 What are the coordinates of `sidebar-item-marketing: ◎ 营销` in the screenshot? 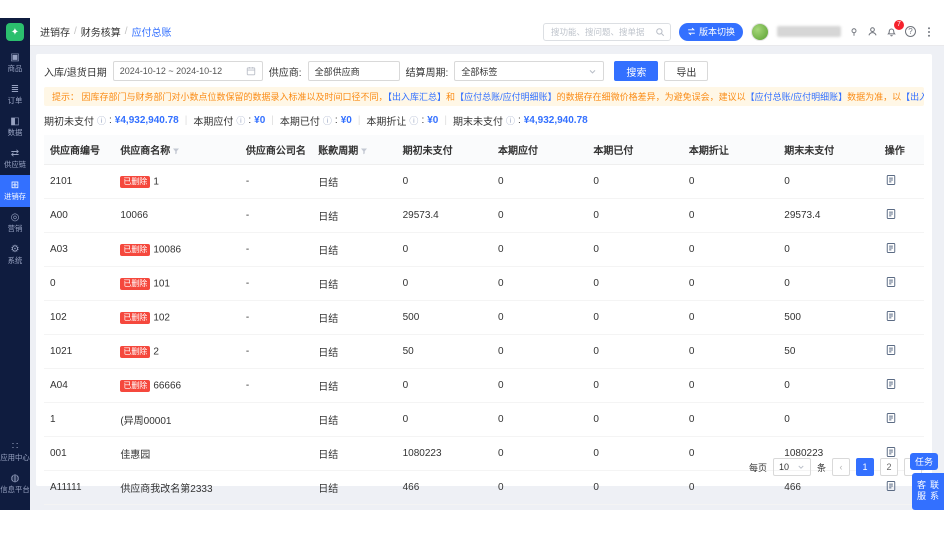 It's located at (15, 223).